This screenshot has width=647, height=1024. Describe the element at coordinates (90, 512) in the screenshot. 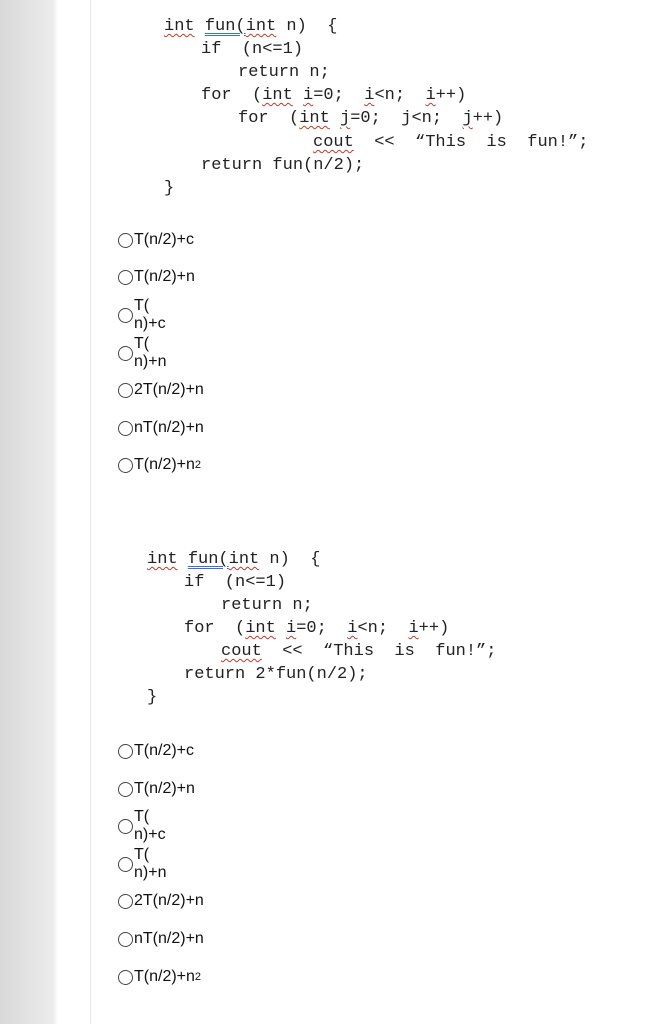

I see `panel-divider` at that location.